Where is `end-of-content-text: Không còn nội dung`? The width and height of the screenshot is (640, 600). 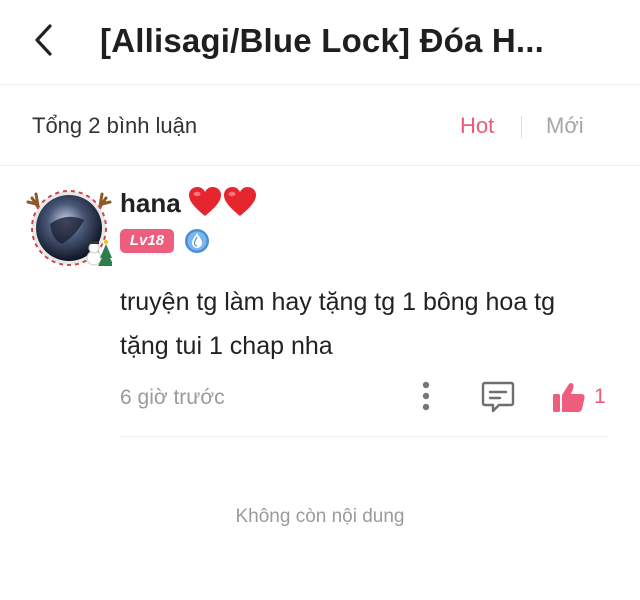
end-of-content-text: Không còn nội dung is located at coordinates (320, 516).